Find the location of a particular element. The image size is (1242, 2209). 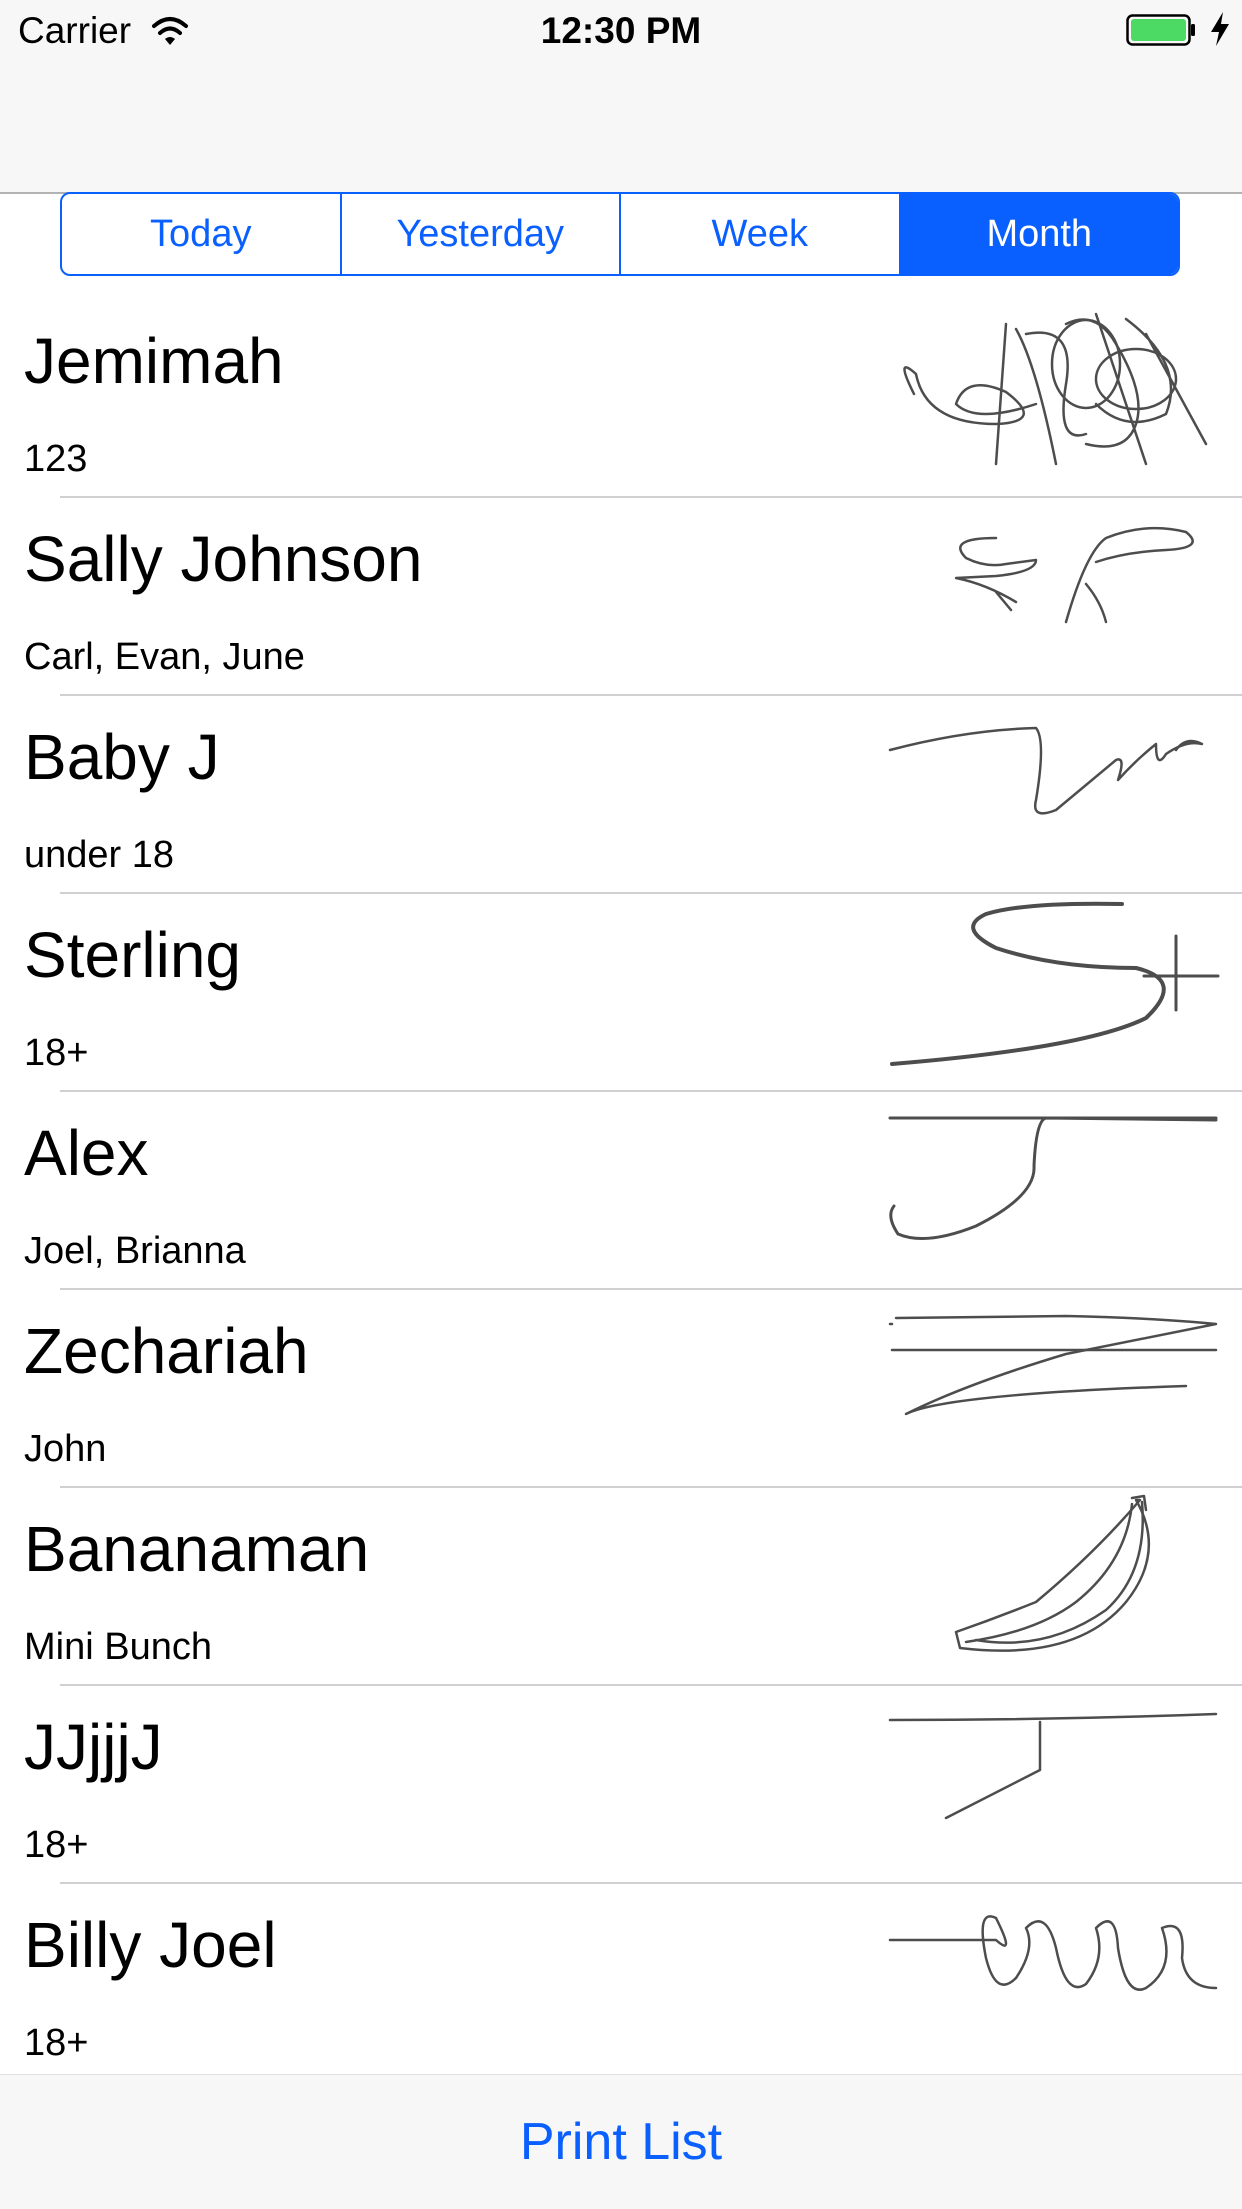

date-range-segmented-control: Today Yesterday Week Month is located at coordinates (620, 234).